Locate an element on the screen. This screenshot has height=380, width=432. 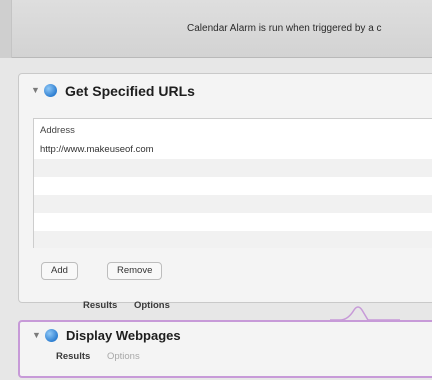
action-header: ▼ Get Specified URLs is located at coordinates (225, 91).